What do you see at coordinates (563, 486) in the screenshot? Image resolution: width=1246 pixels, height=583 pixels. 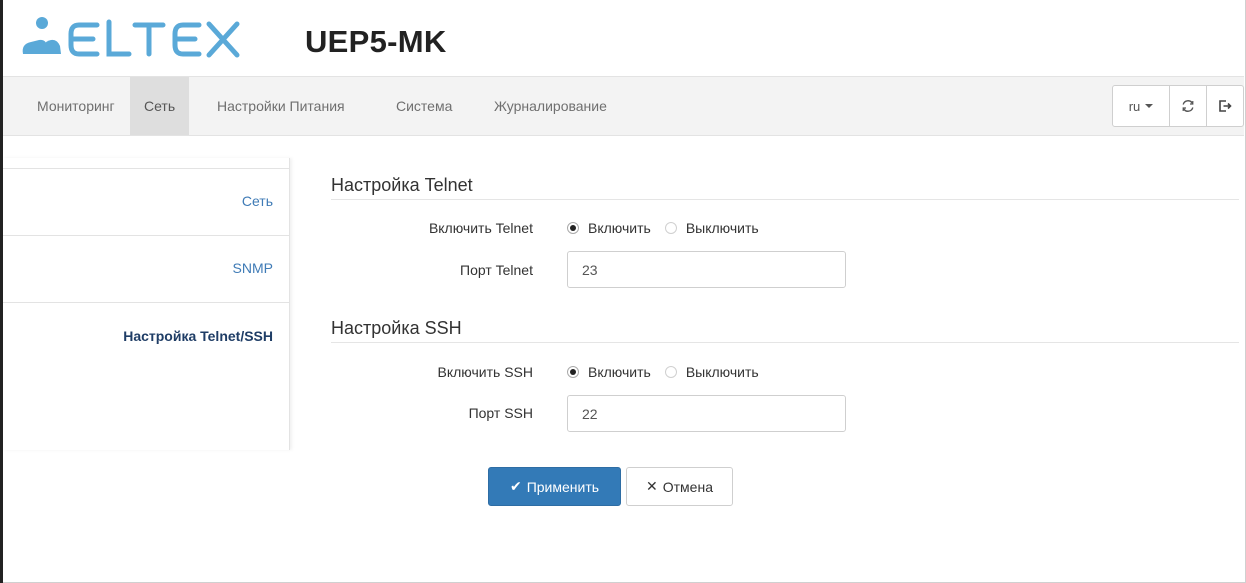 I see `apply-button-label: Применить` at bounding box center [563, 486].